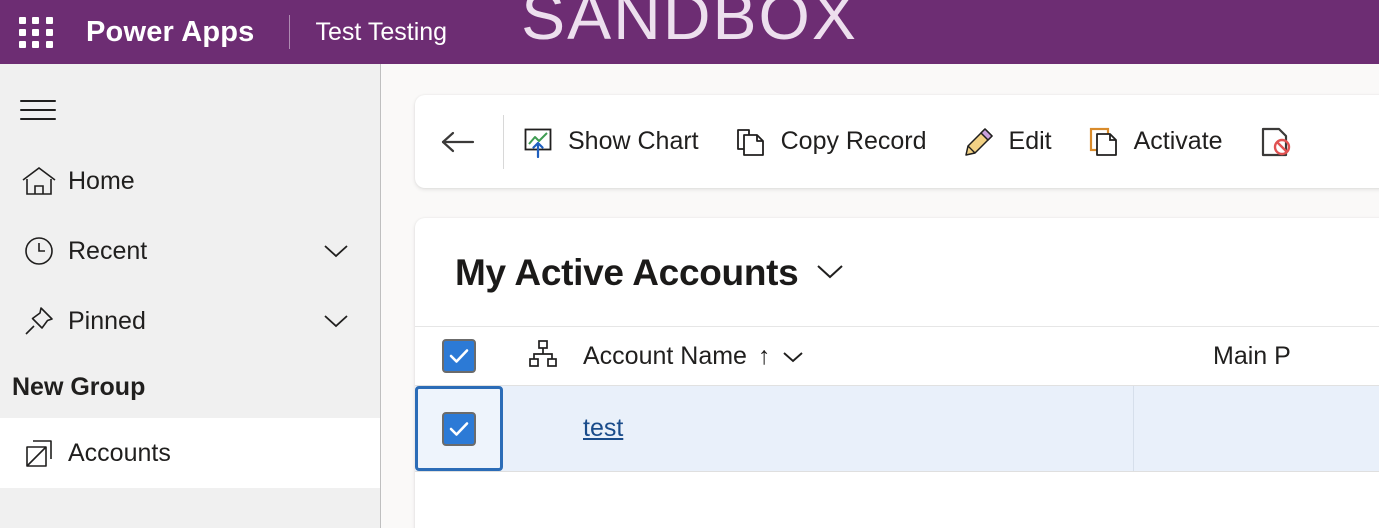  I want to click on app-launcher-icon, so click(36, 32).